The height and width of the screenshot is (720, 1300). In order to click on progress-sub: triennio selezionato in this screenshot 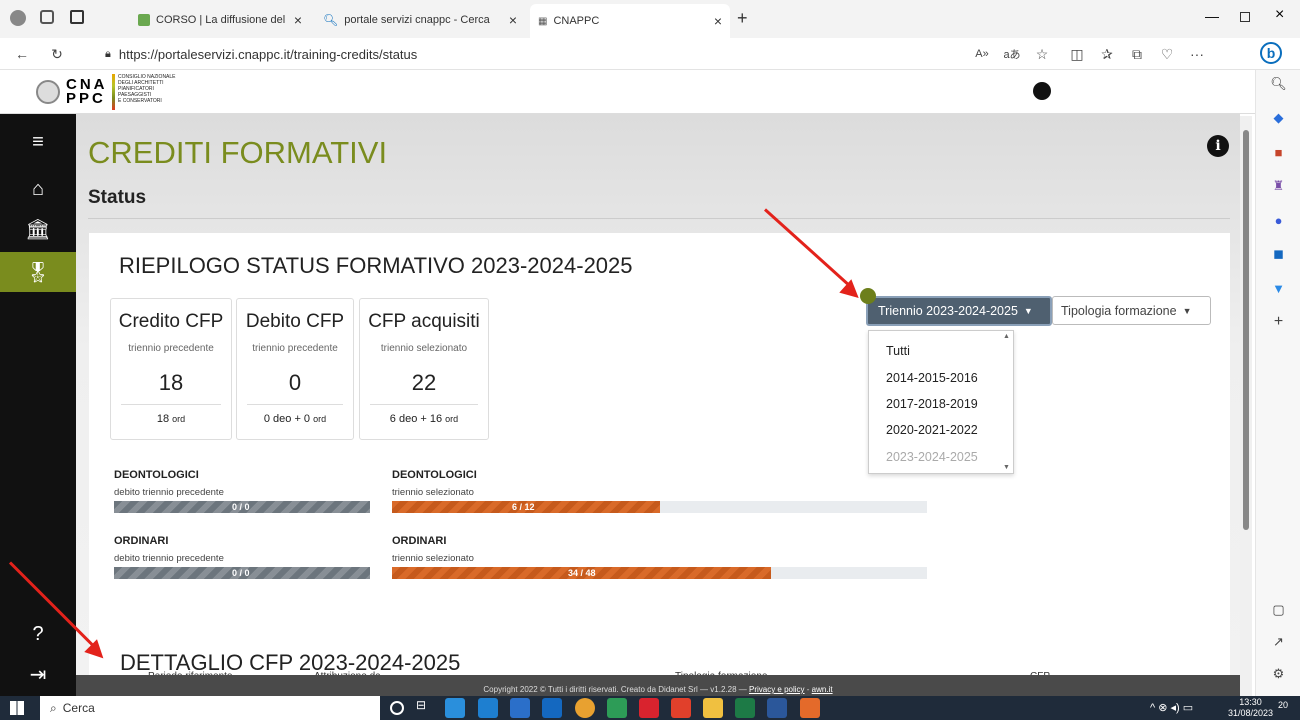, I will do `click(433, 492)`.